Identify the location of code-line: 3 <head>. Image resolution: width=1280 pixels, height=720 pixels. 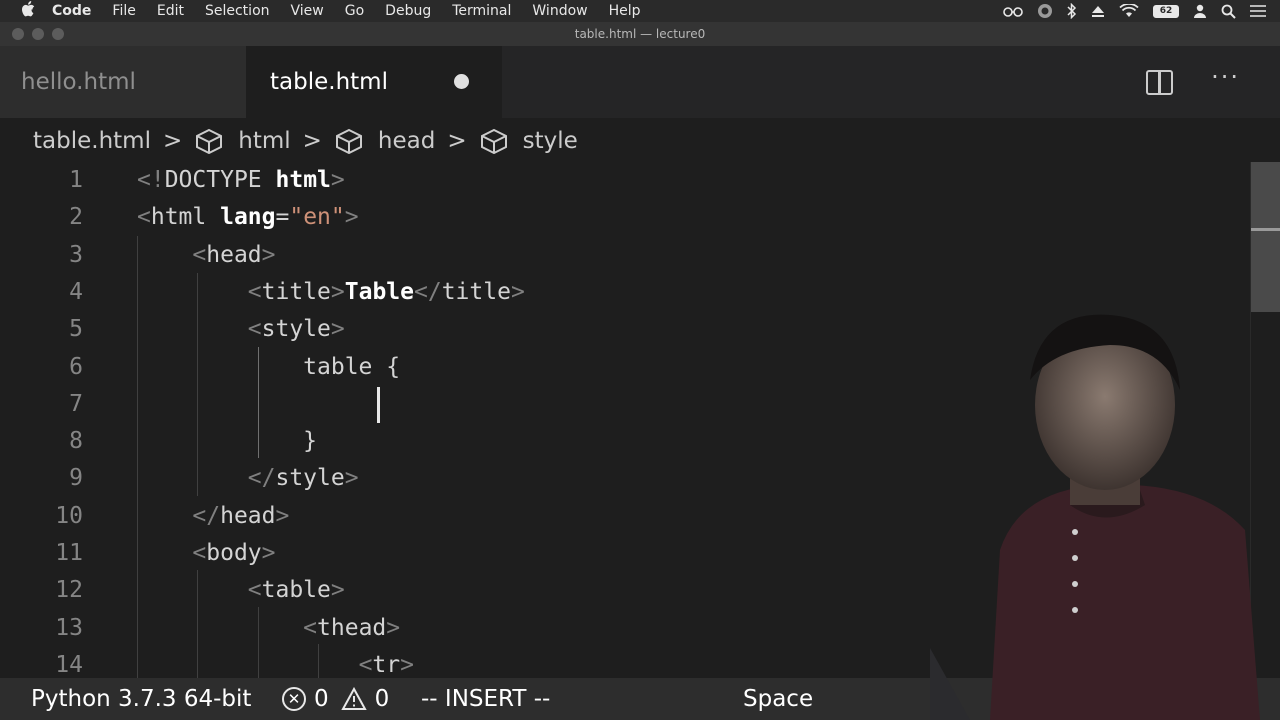
(625, 255).